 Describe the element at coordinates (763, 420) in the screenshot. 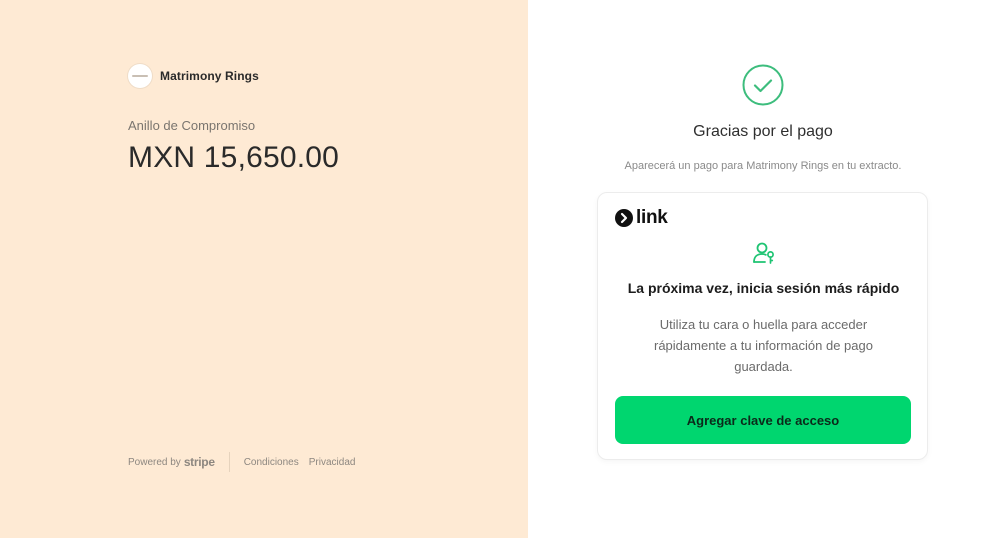

I see `add-passkey-button: Agregar clave de acceso` at that location.